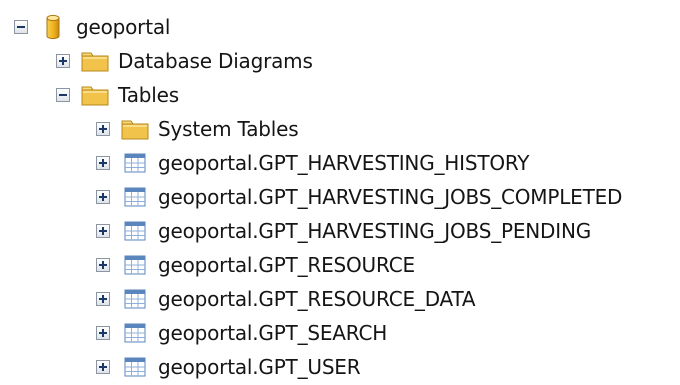 The height and width of the screenshot is (385, 680). I want to click on tree-node-table: geoportal.GPT_HARVESTING_JOBS_COMPLETED, so click(359, 197).